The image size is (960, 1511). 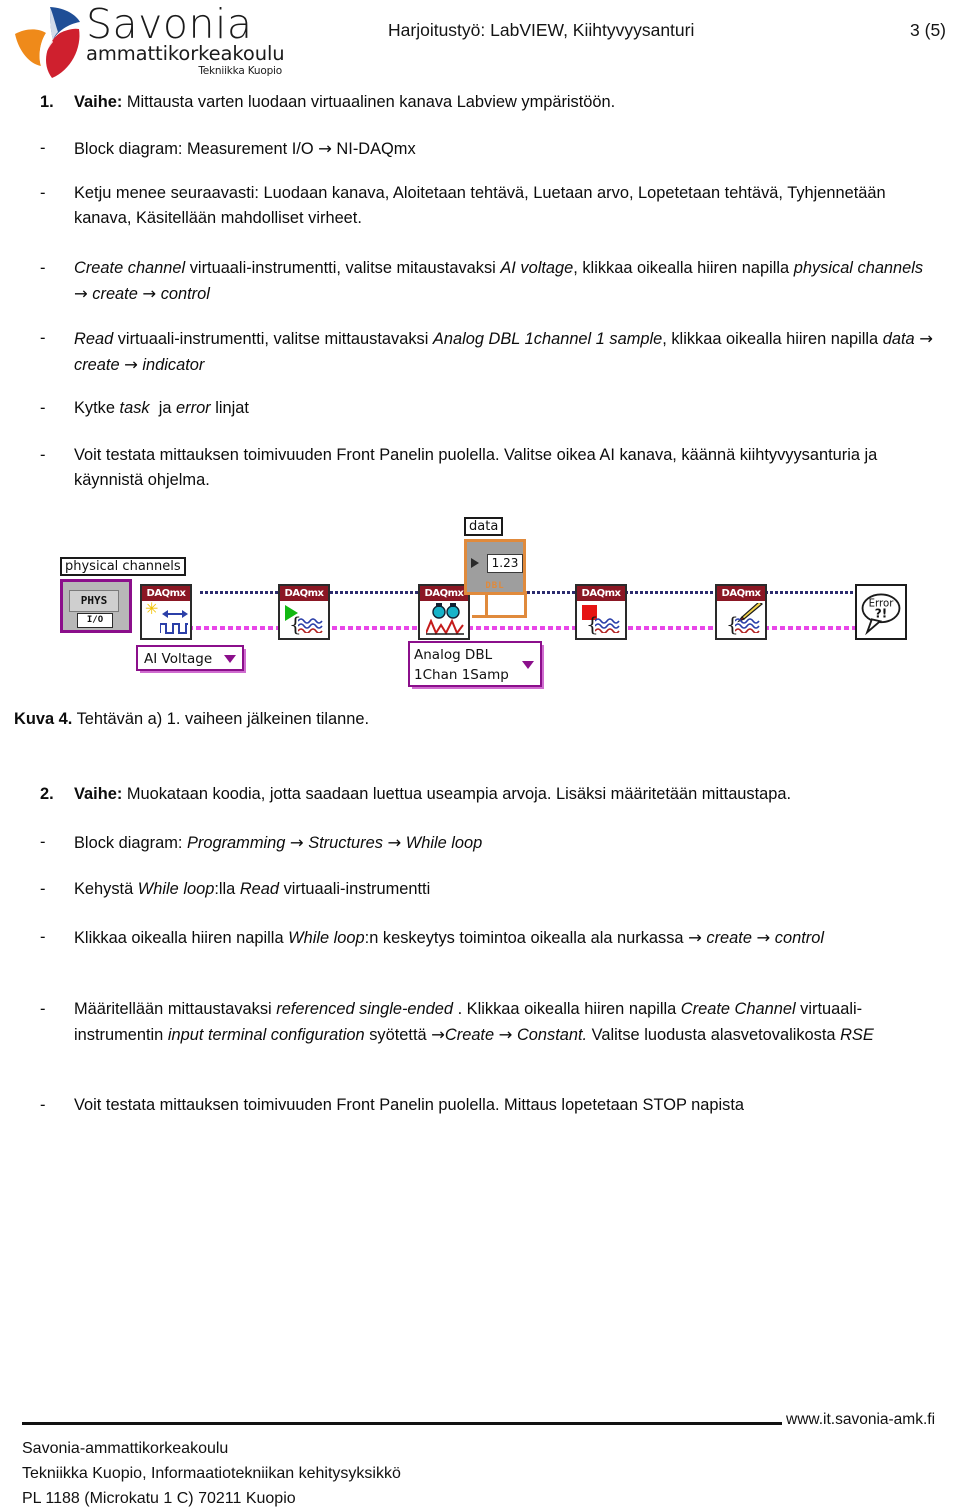 What do you see at coordinates (461, 675) in the screenshot?
I see `analog-dbl-line-2: 1Chan 1Samp` at bounding box center [461, 675].